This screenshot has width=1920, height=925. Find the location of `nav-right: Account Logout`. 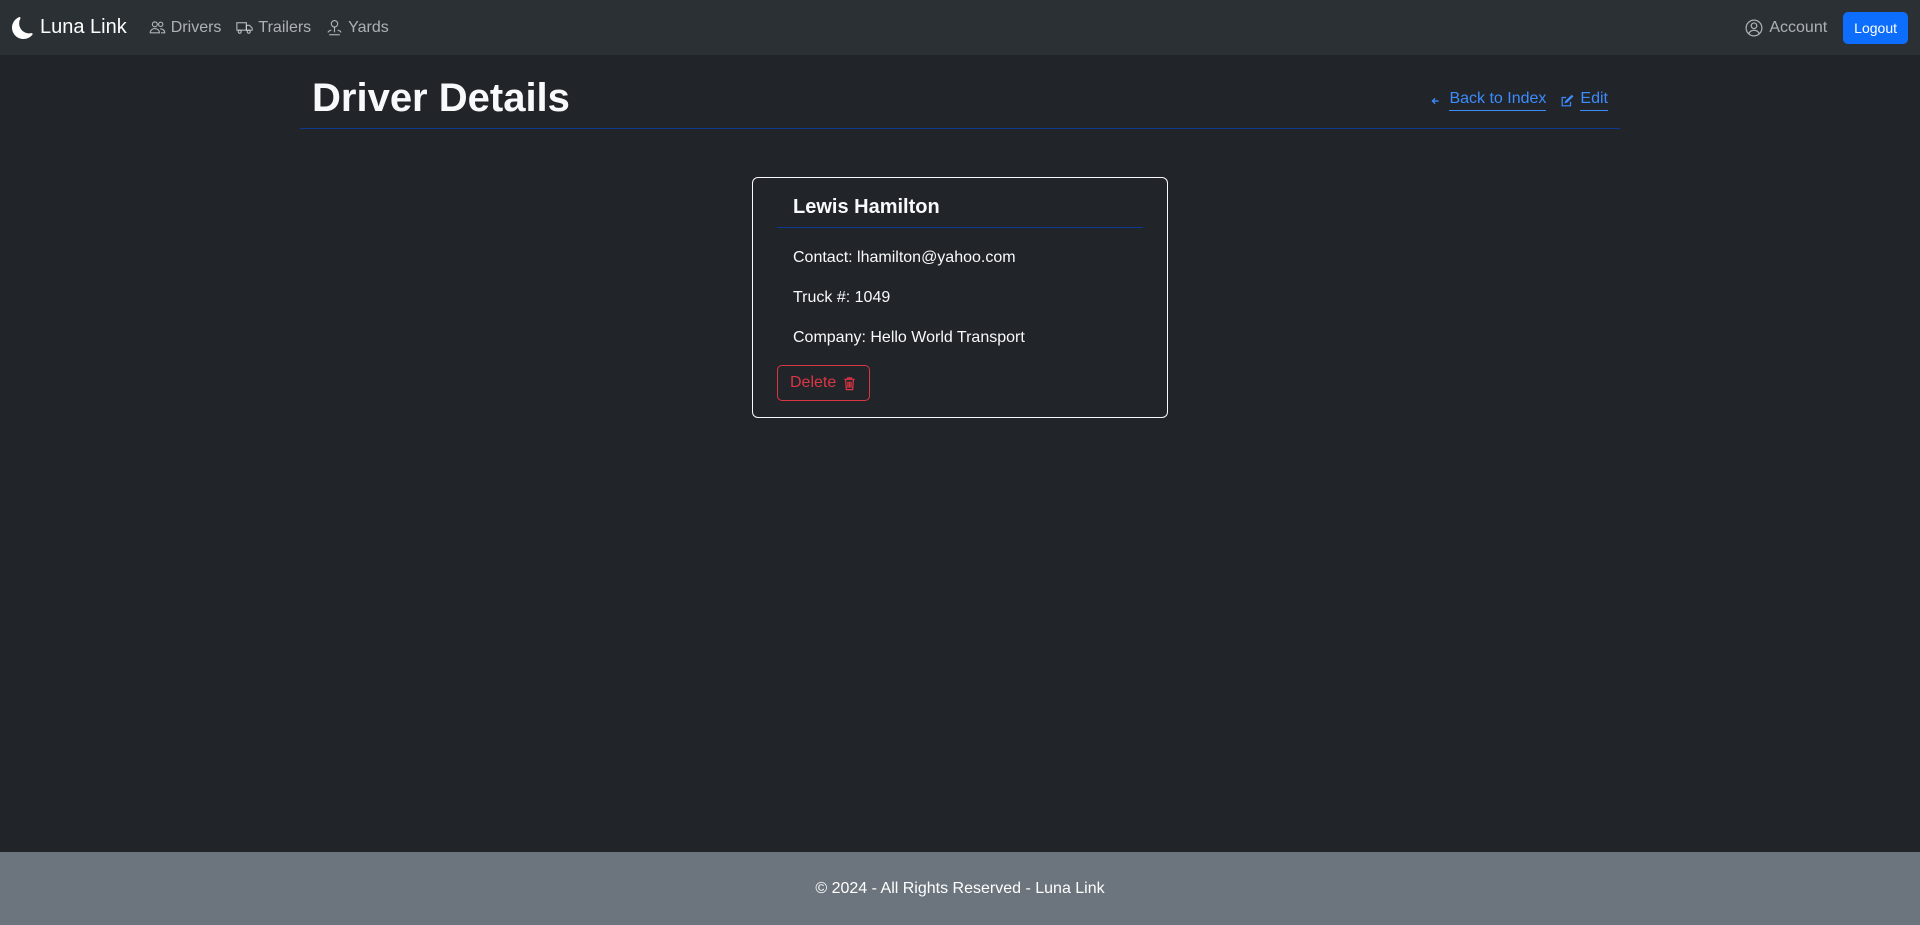

nav-right: Account Logout is located at coordinates (1826, 27).